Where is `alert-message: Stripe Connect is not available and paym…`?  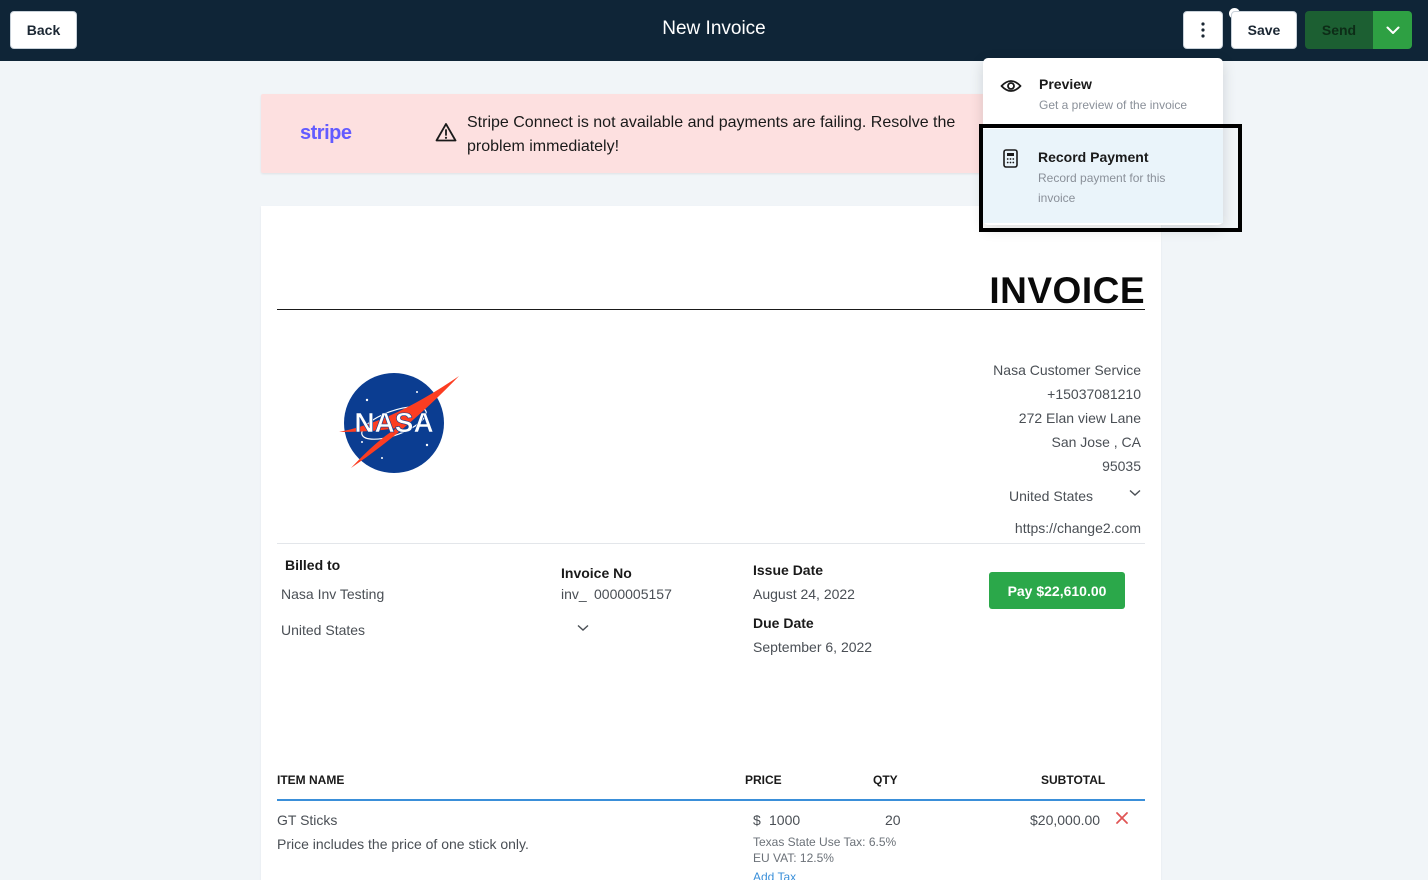 alert-message: Stripe Connect is not available and paym… is located at coordinates (711, 134).